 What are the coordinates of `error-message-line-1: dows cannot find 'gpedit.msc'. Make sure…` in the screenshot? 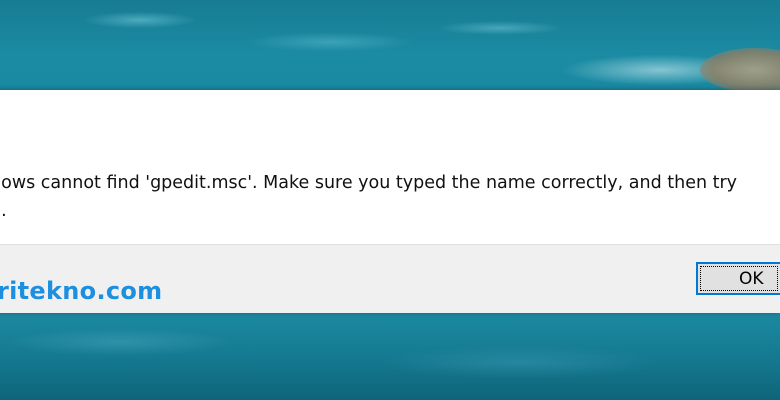 It's located at (369, 183).